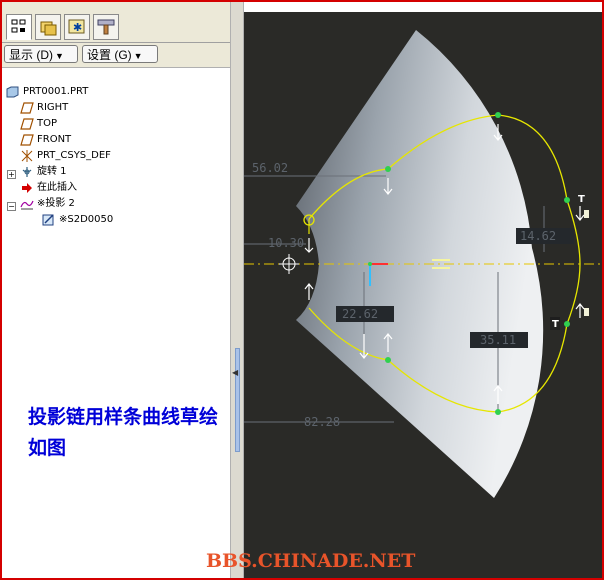  I want to click on navigator-toolbar: 显示 (D) ▼ 设置 (G) ▼, so click(116, 55).